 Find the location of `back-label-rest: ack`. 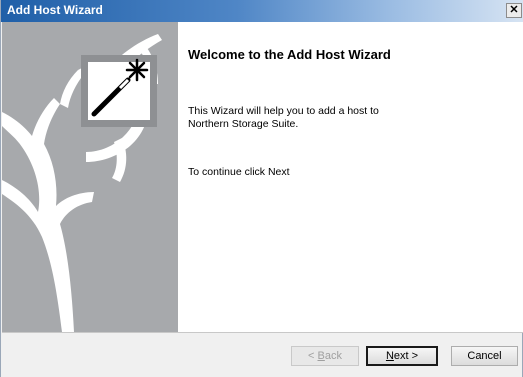

back-label-rest: ack is located at coordinates (333, 356).